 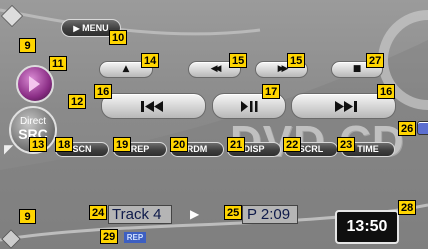 I want to click on previous-track-button, so click(x=153, y=106).